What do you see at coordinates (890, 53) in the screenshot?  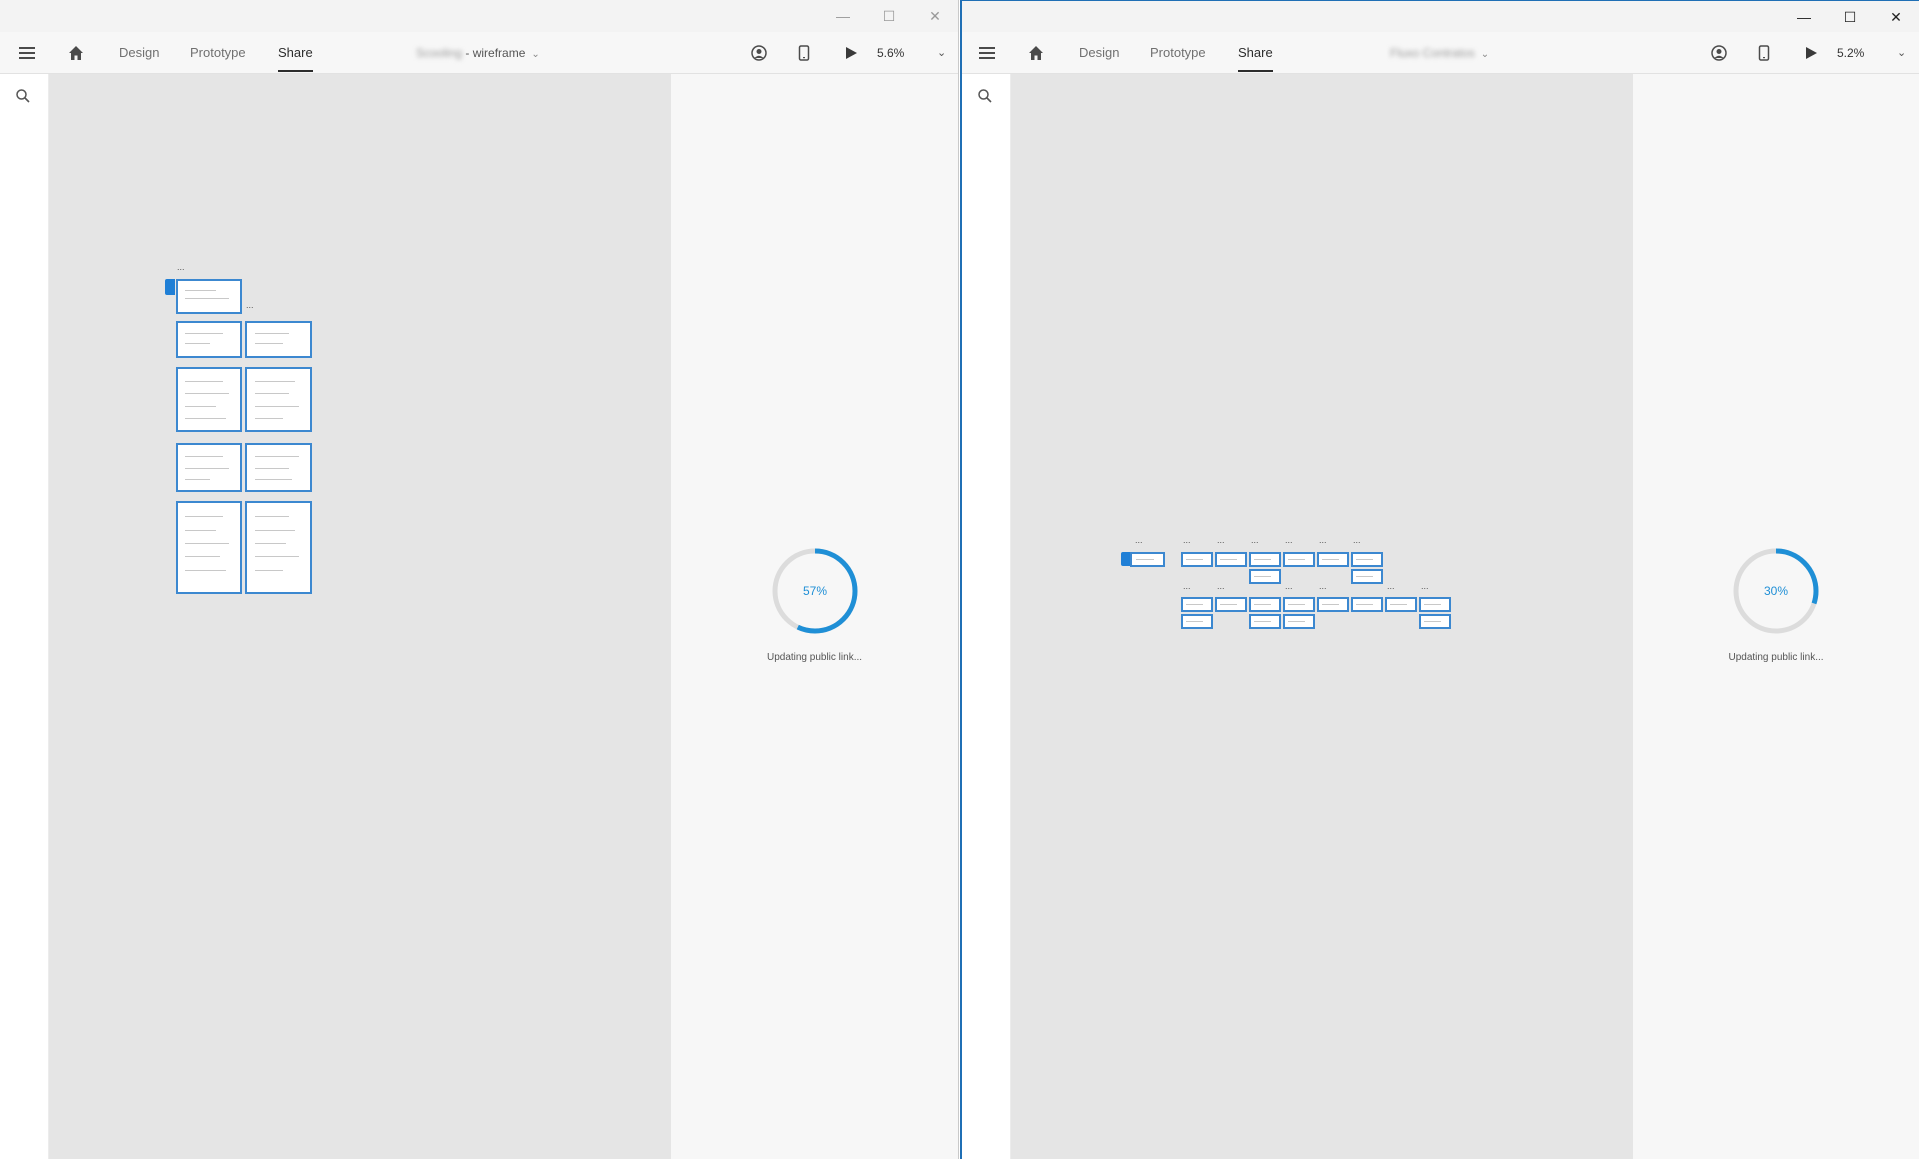 I see `zoom-level: 5.6%` at bounding box center [890, 53].